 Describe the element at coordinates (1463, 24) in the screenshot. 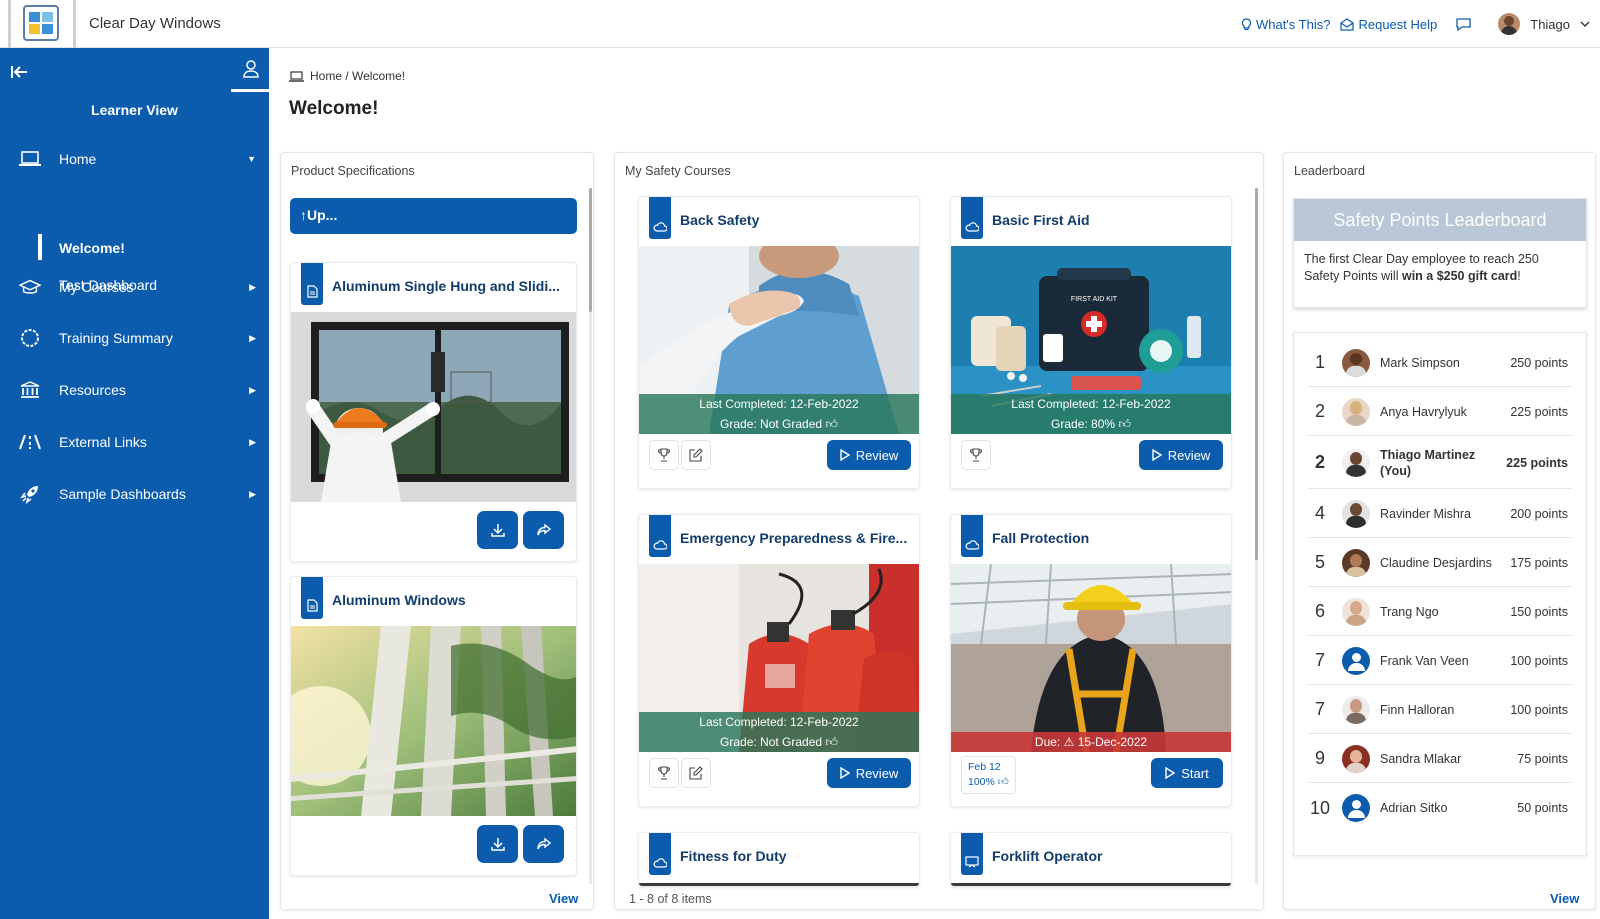

I see `chat-button` at that location.